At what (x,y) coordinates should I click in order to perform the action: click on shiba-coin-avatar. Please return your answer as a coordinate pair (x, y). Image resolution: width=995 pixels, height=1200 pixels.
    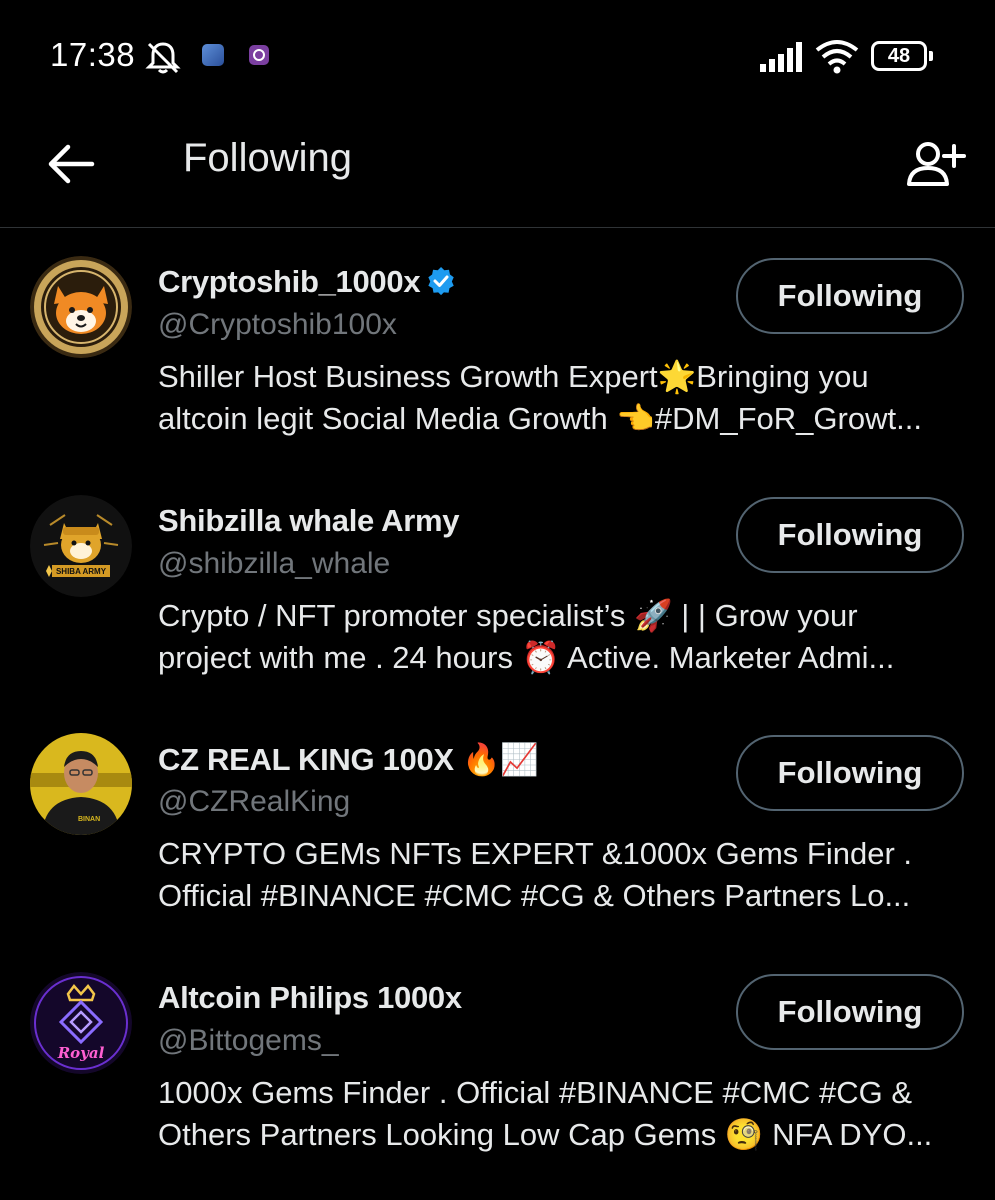
    Looking at the image, I should click on (81, 307).